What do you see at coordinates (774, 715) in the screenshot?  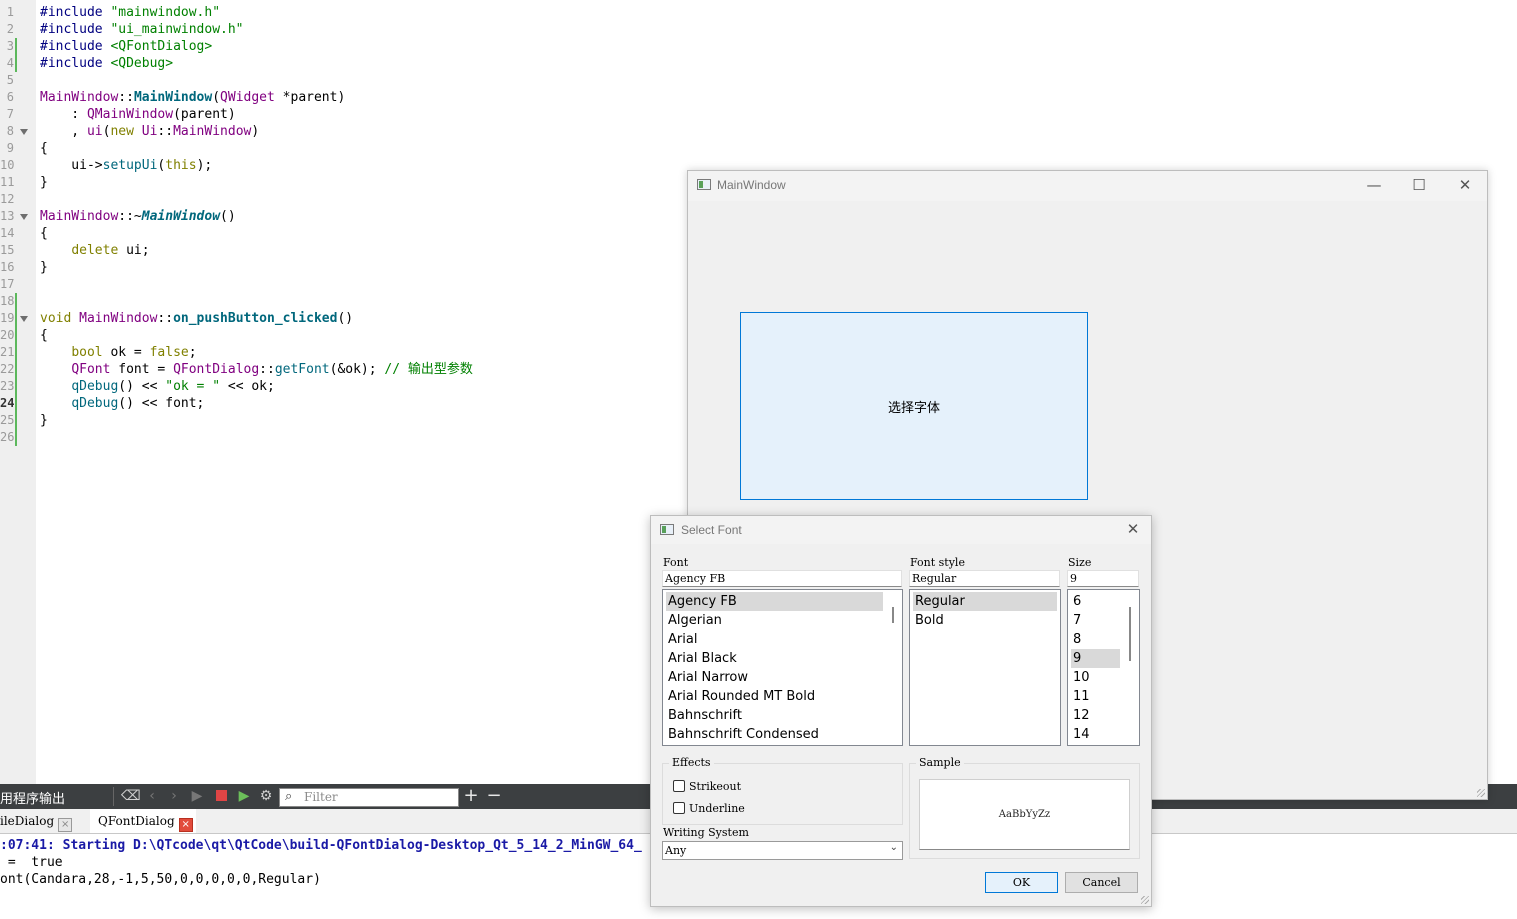 I see `font-list-item: Bahnschrift` at bounding box center [774, 715].